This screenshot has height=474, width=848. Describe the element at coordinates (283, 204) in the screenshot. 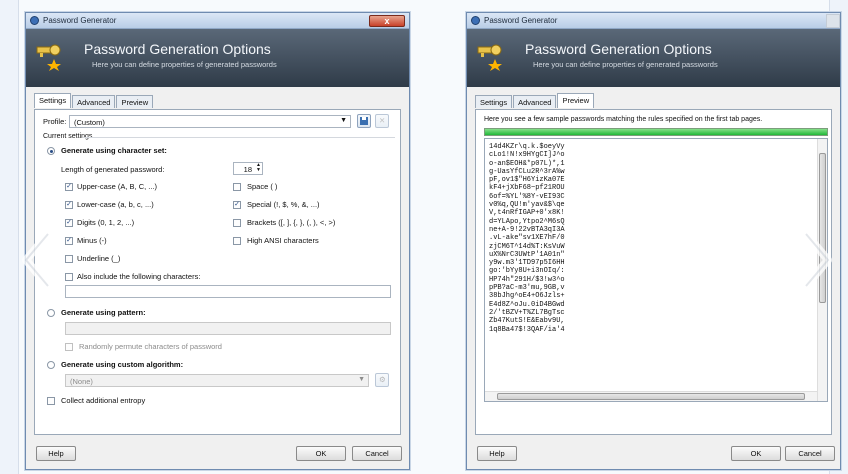

I see `option-special: Special (!, $, %, &, ...)` at that location.